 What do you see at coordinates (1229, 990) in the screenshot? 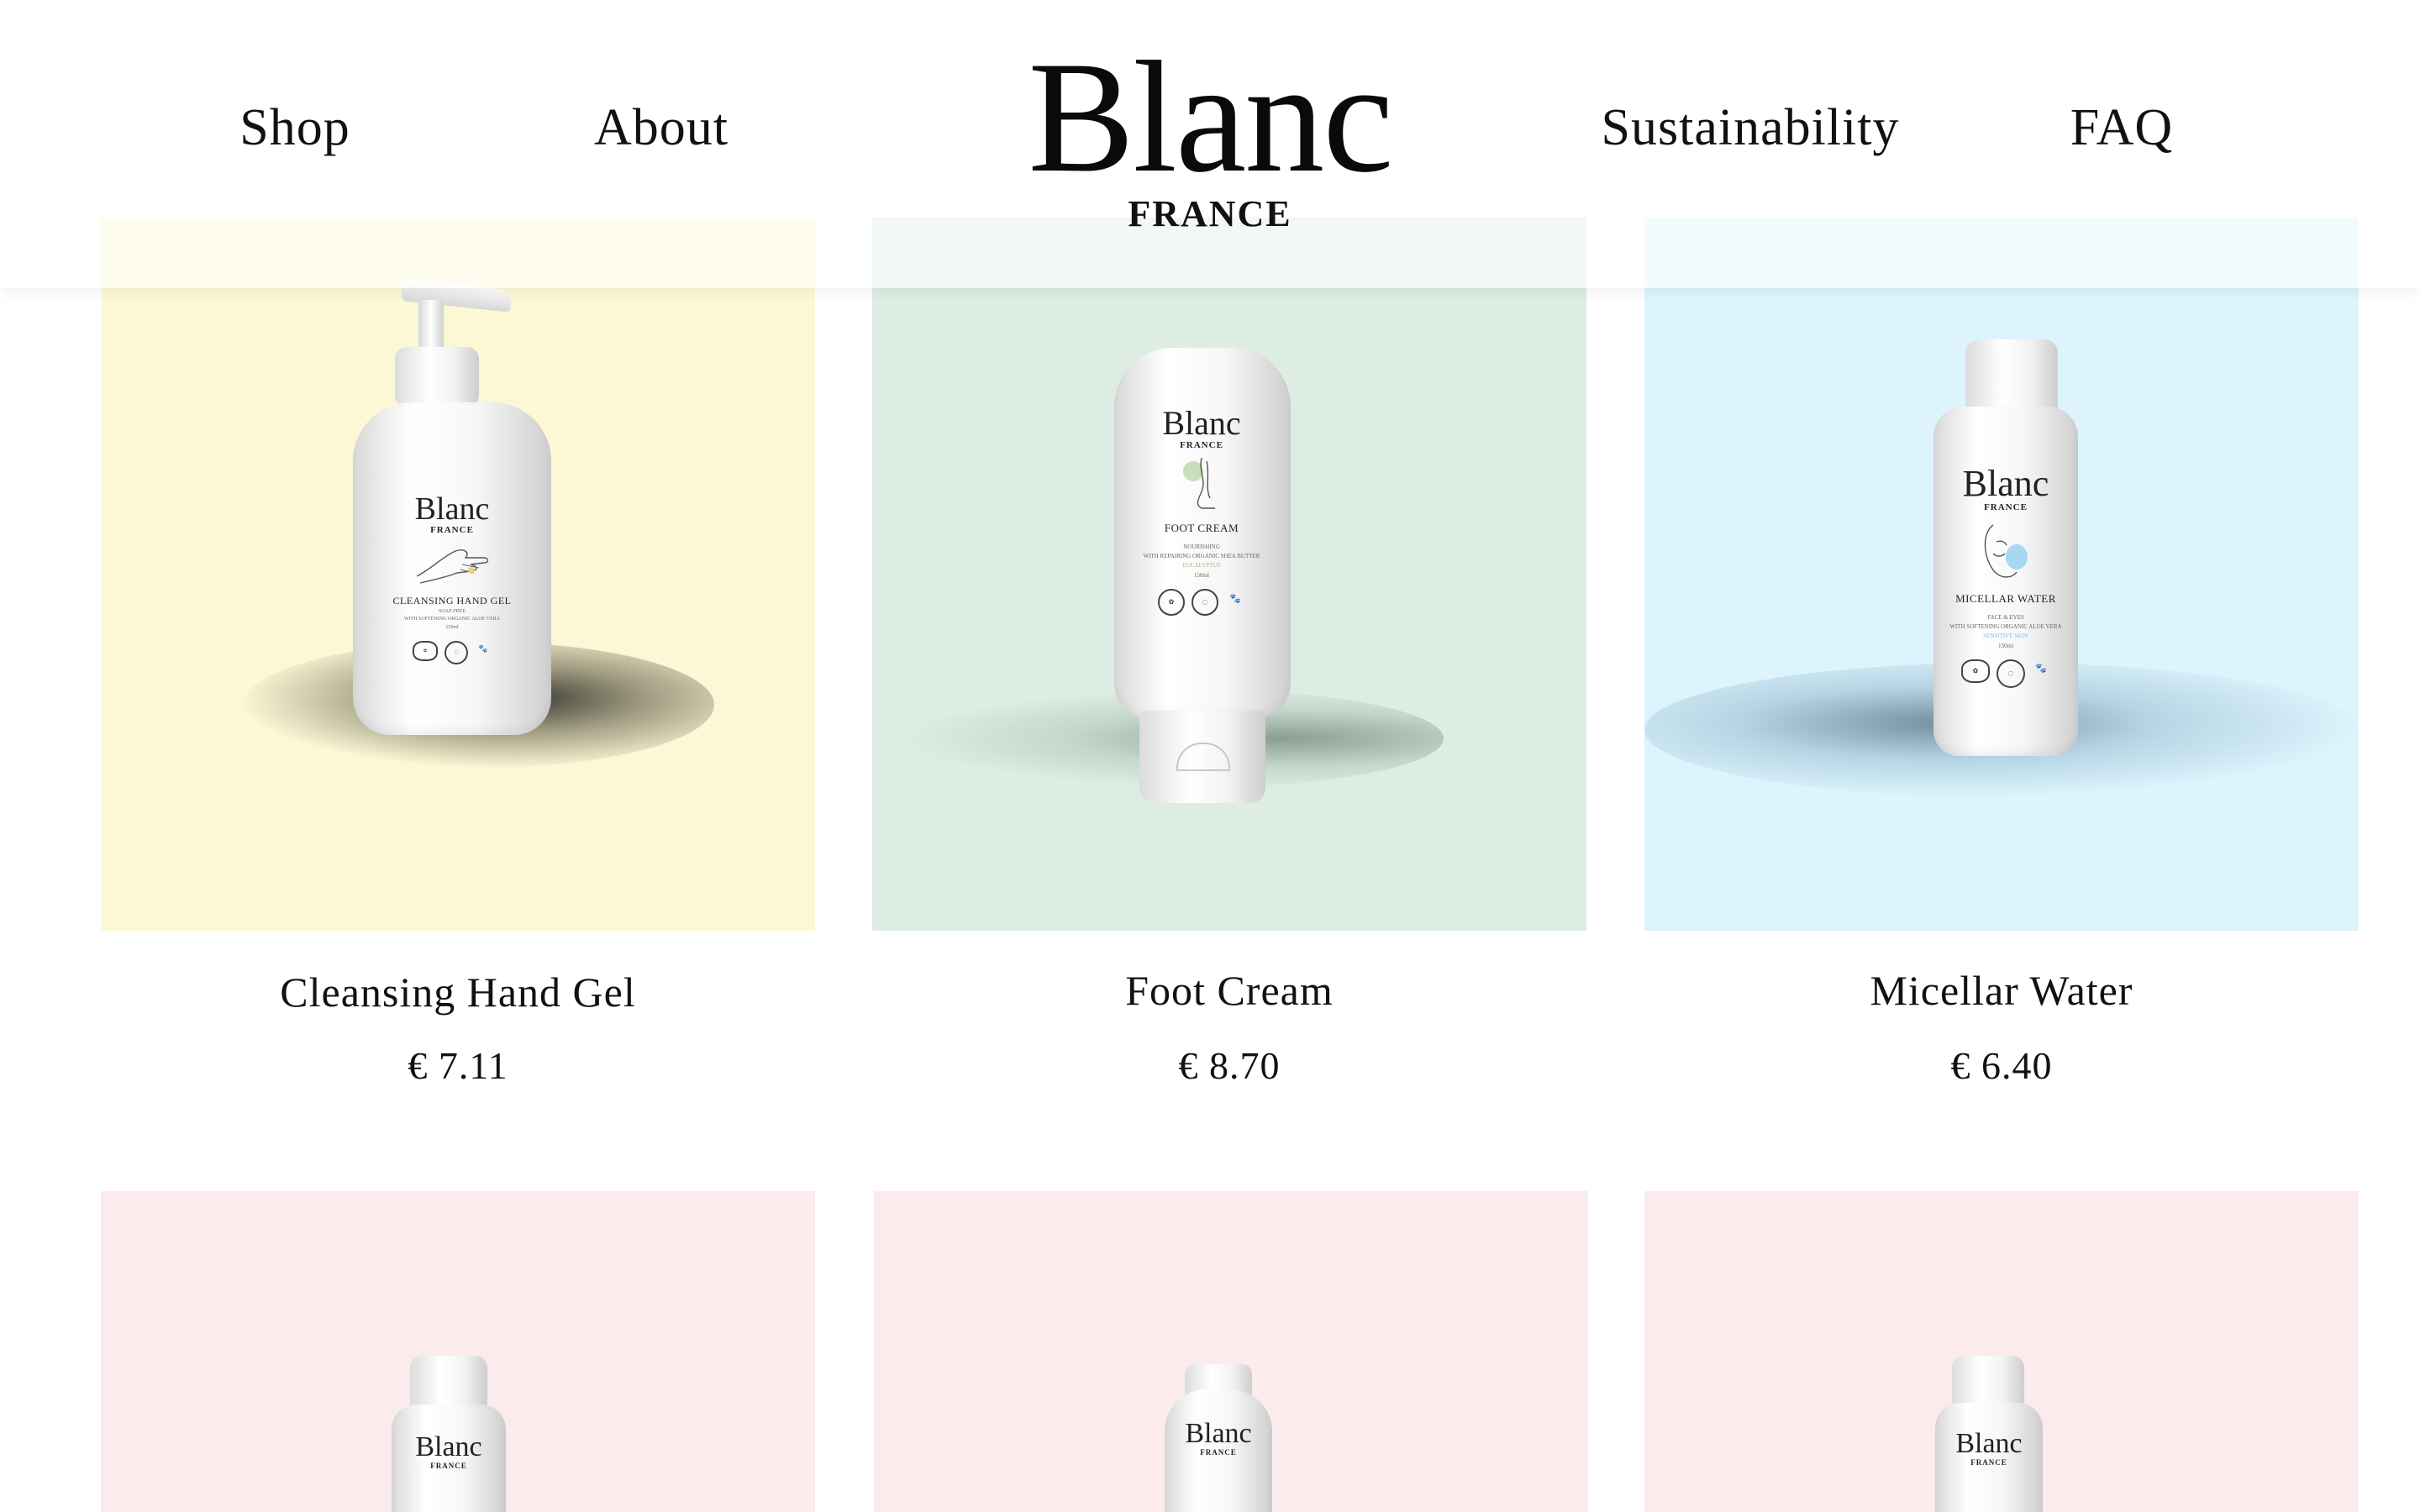
I see `product-name: Foot Cream` at bounding box center [1229, 990].